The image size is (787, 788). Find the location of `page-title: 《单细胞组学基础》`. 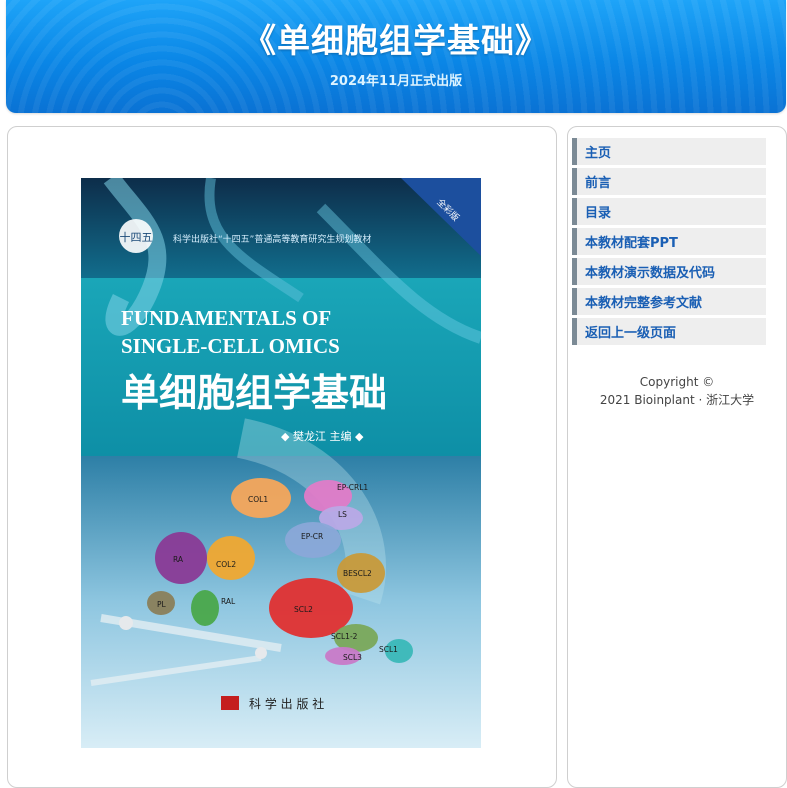

page-title: 《单细胞组学基础》 is located at coordinates (396, 40).